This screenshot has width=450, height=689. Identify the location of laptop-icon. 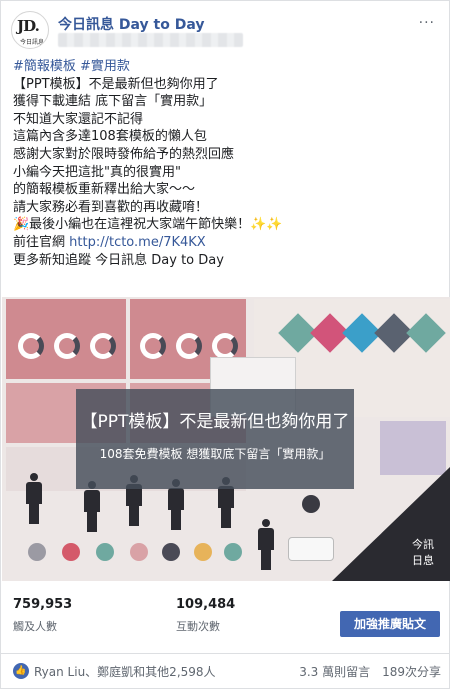
(233, 552).